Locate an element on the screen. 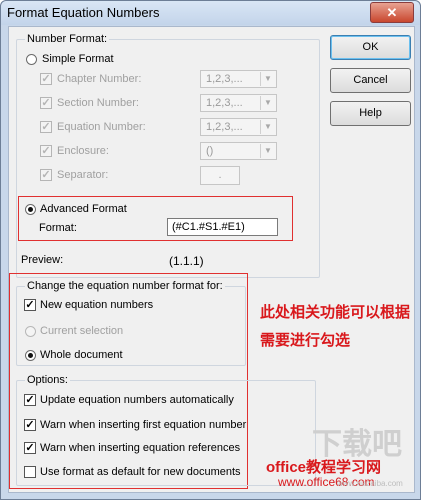  separator-label: Separator: is located at coordinates (83, 175).